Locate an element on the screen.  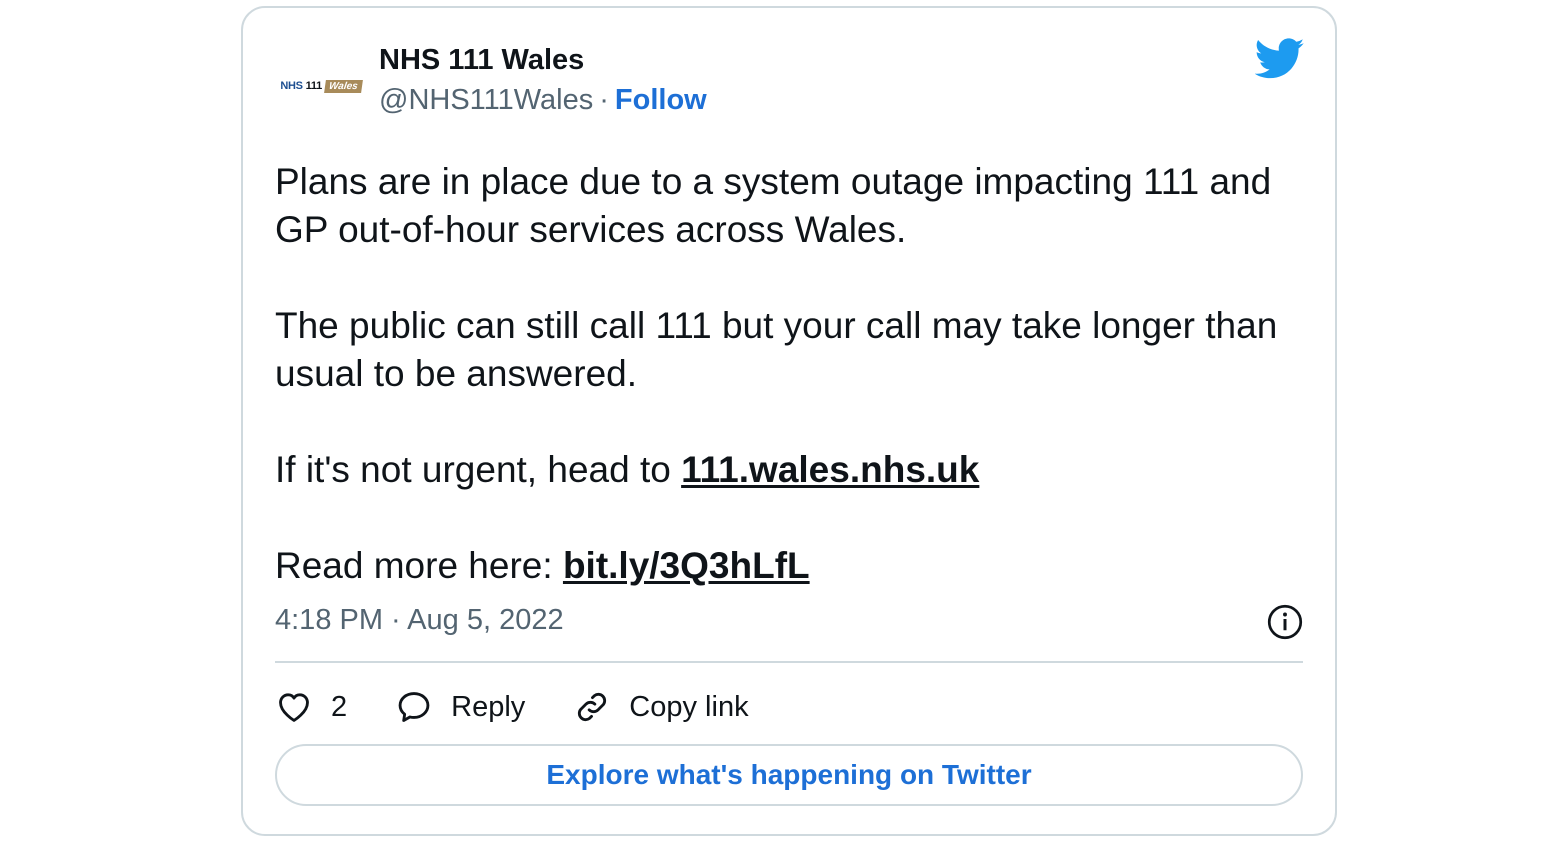
tweet-actions: 2 Reply Copy link is located at coordinates (536, 707).